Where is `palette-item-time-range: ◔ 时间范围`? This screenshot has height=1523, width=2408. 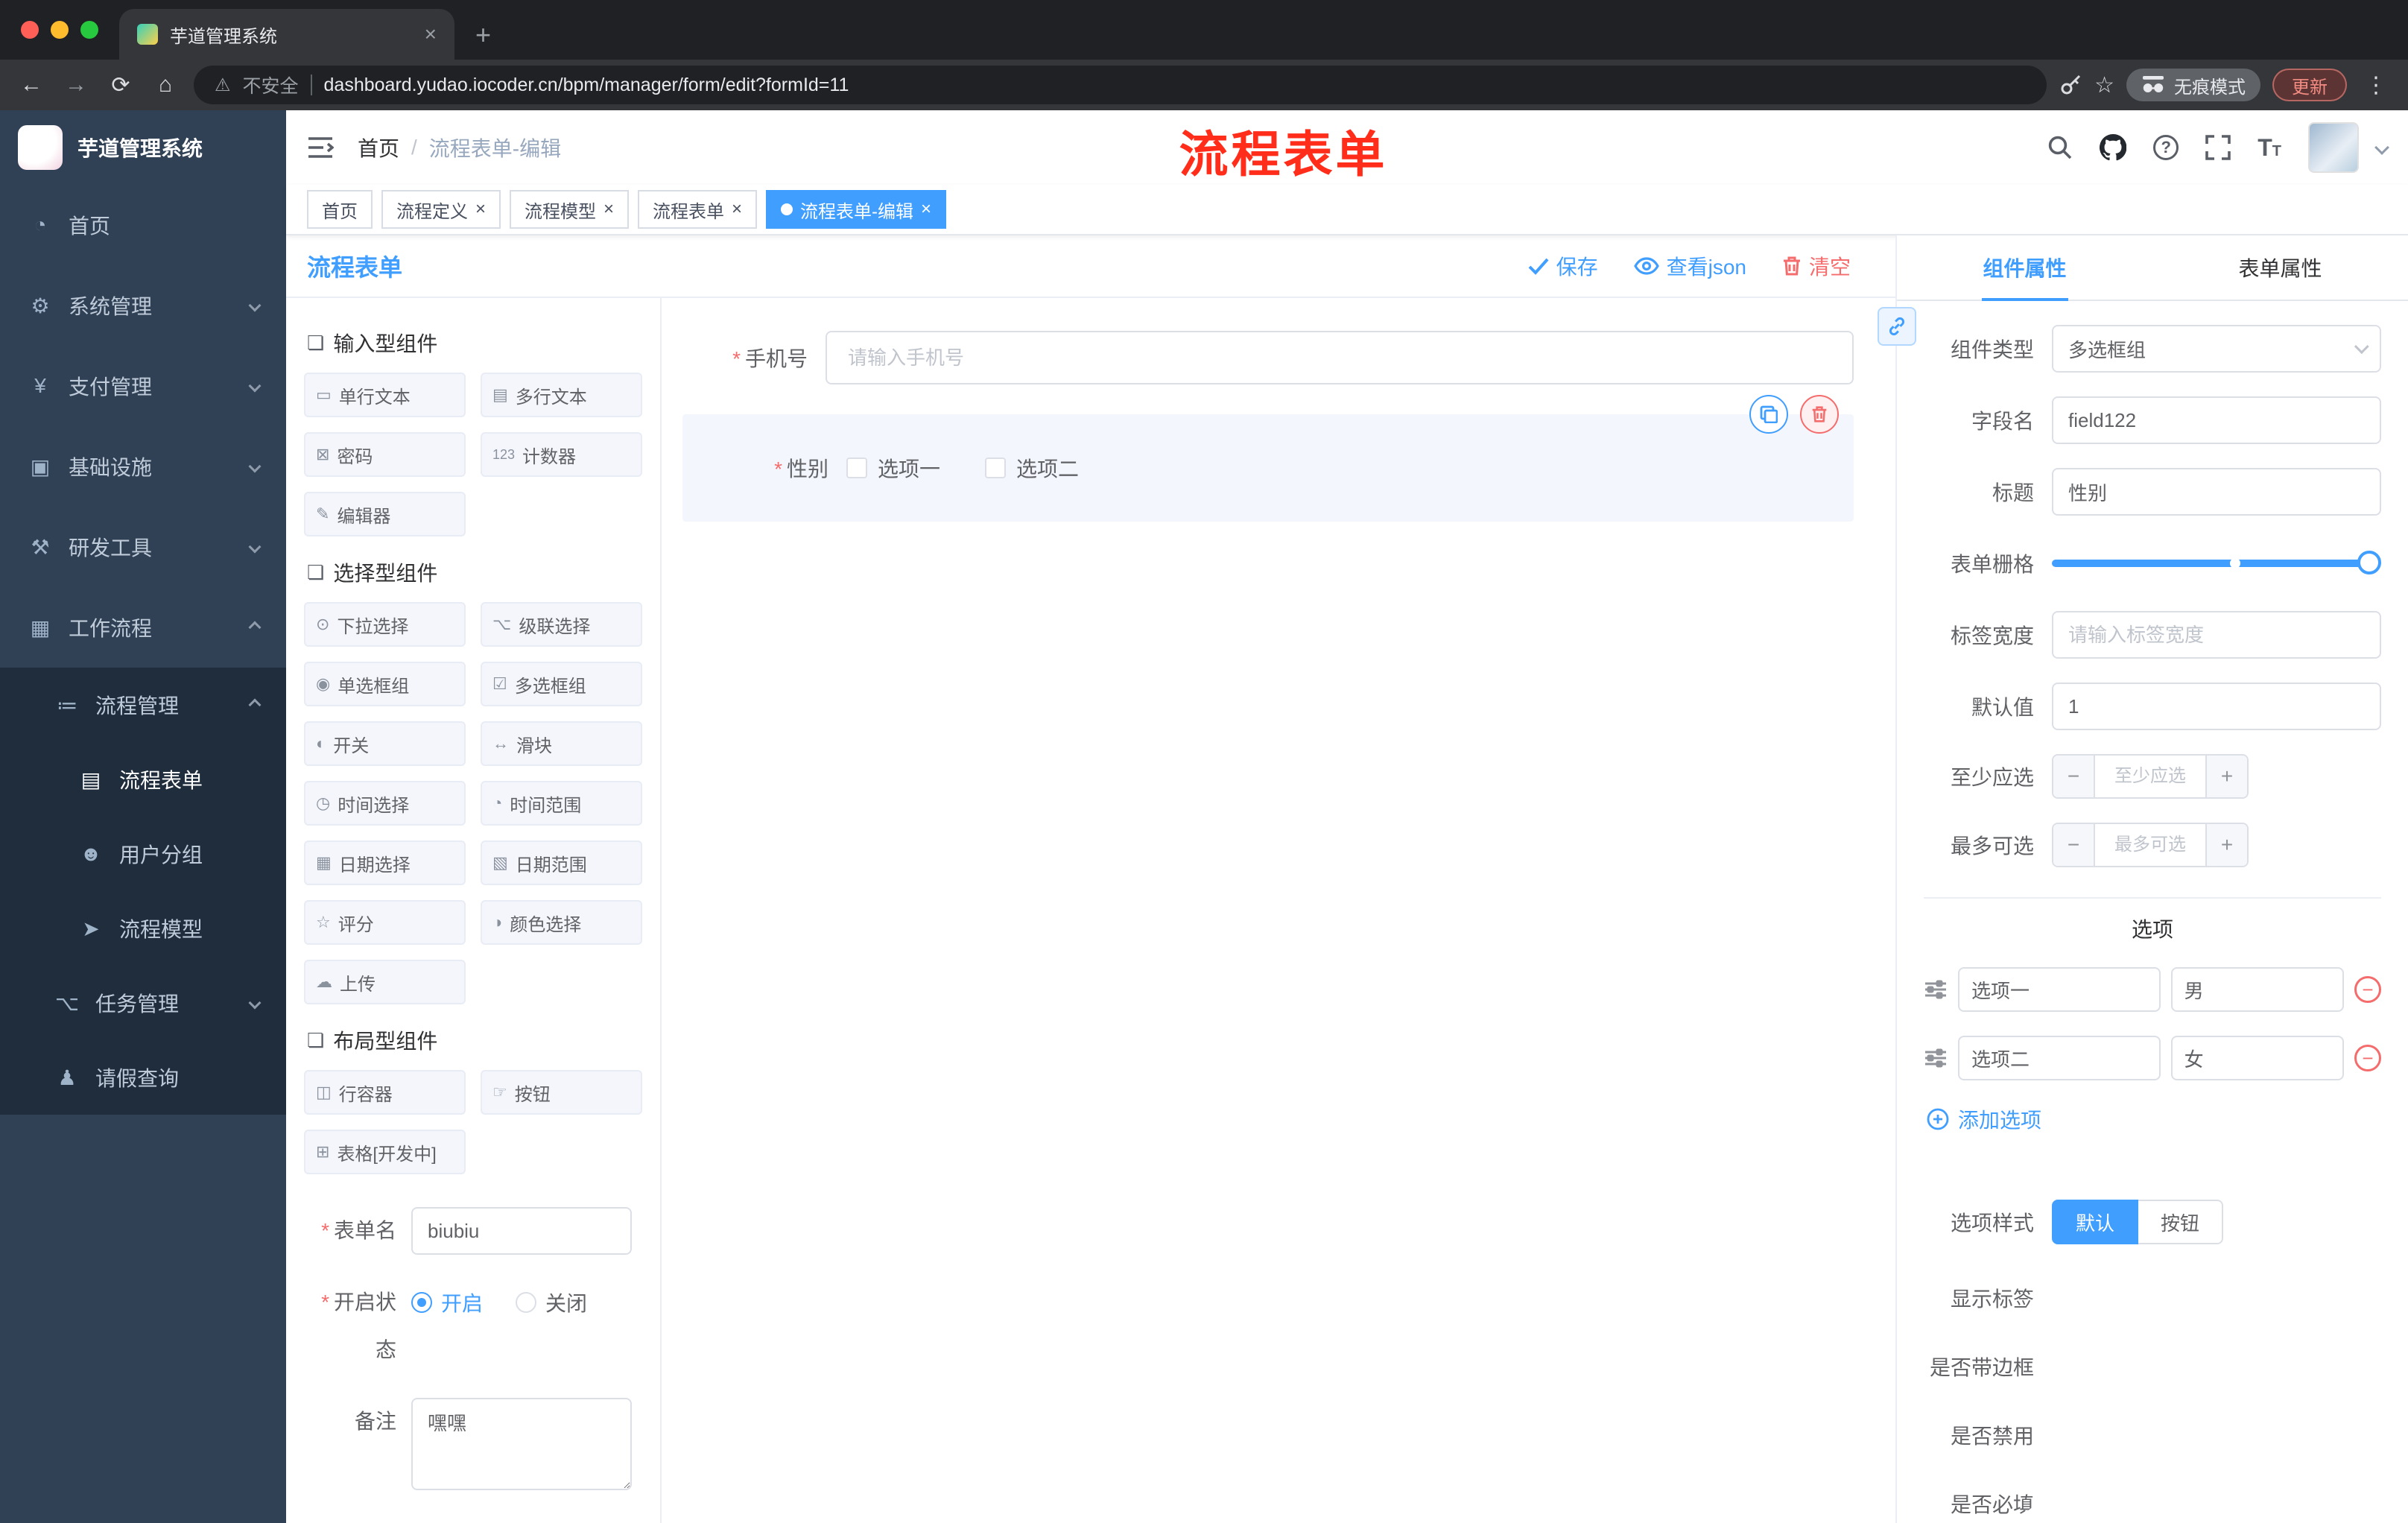
palette-item-time-range: ◔ 时间范围 is located at coordinates (561, 804).